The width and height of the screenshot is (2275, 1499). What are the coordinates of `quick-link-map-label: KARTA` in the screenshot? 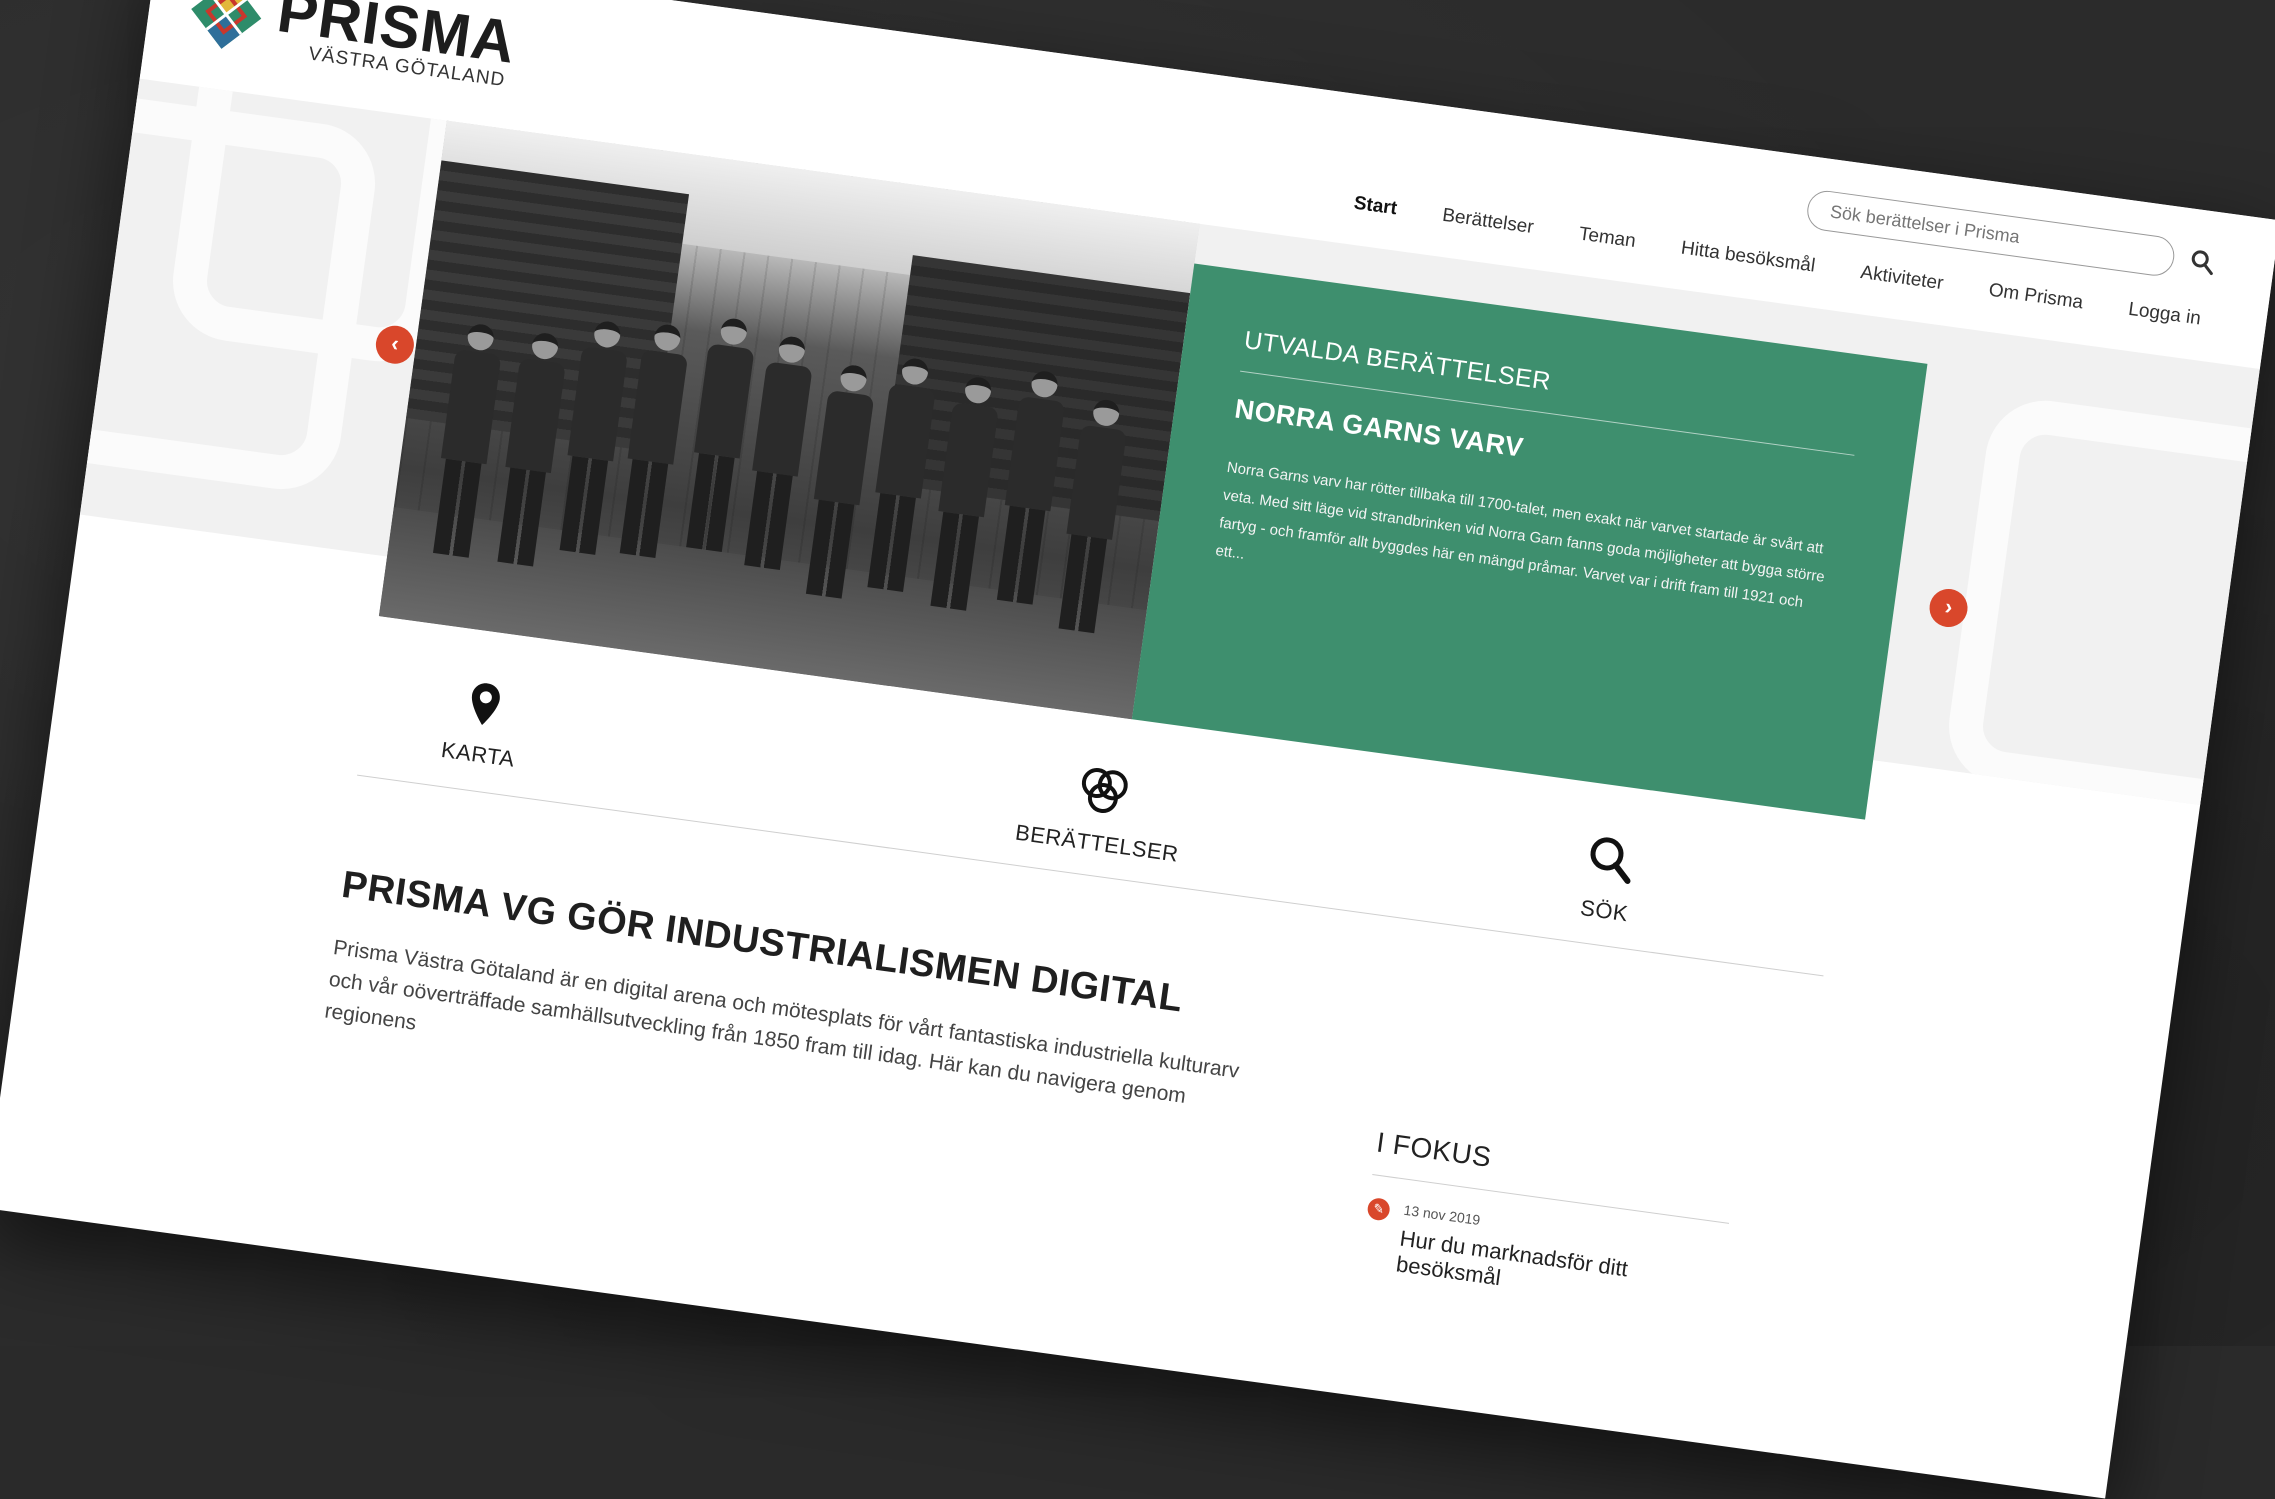 It's located at (478, 754).